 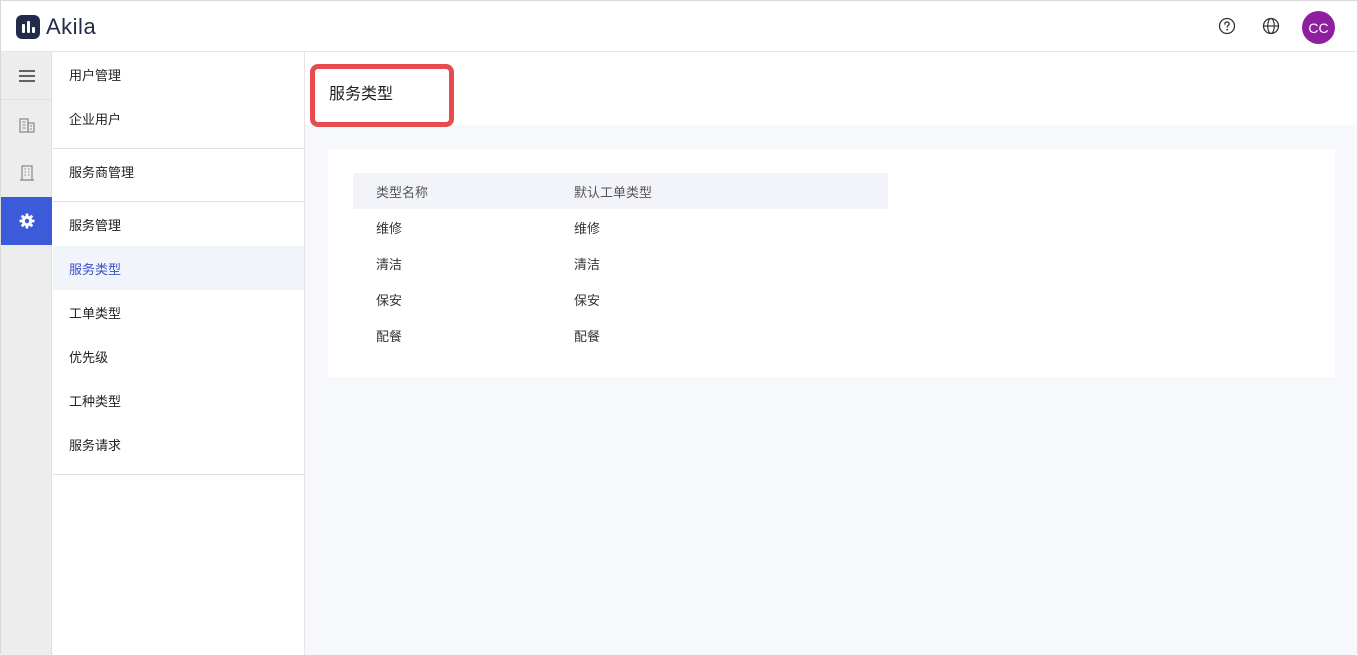 What do you see at coordinates (1227, 26) in the screenshot?
I see `help-icon` at bounding box center [1227, 26].